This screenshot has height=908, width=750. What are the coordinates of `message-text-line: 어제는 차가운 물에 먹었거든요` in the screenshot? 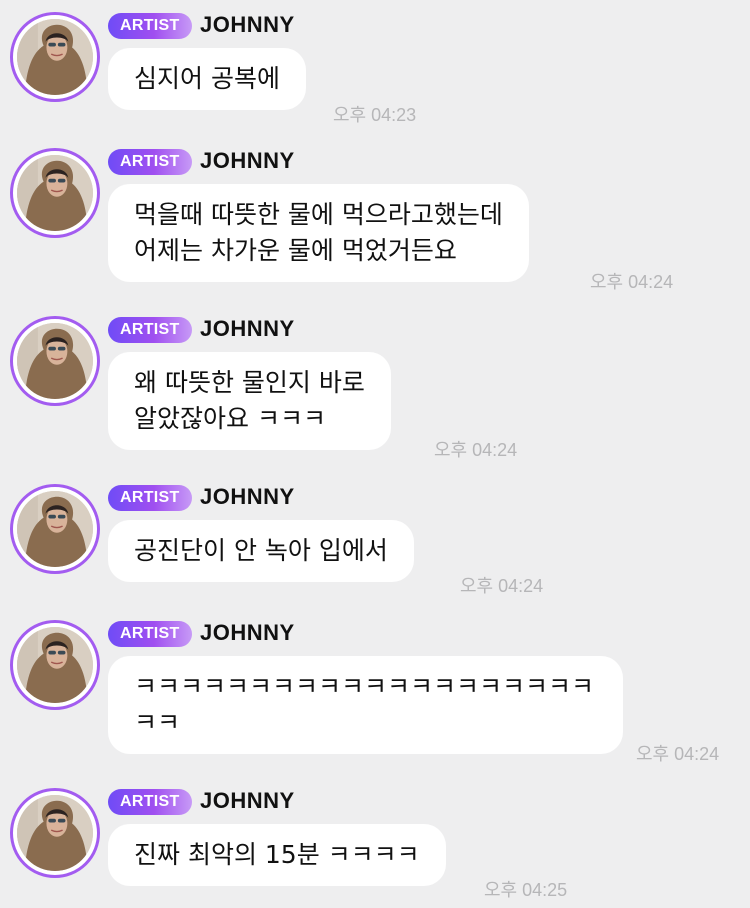 It's located at (295, 250).